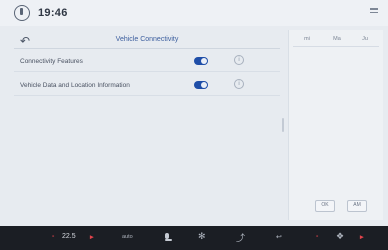  I want to click on header-divider, so click(147, 48).